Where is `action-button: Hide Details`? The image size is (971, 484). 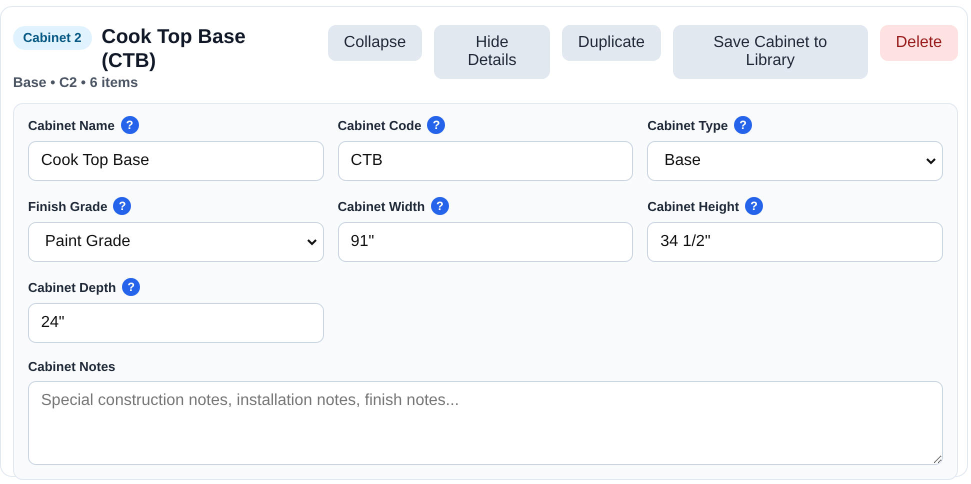
action-button: Hide Details is located at coordinates (492, 52).